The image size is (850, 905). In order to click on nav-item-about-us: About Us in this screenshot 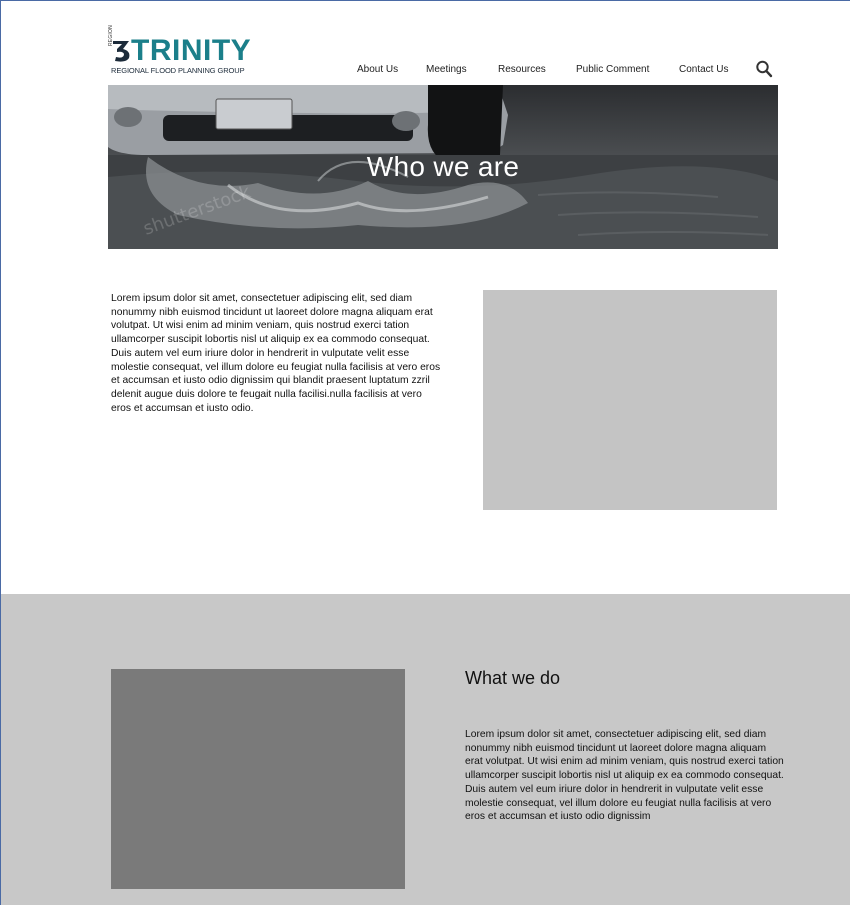, I will do `click(377, 69)`.